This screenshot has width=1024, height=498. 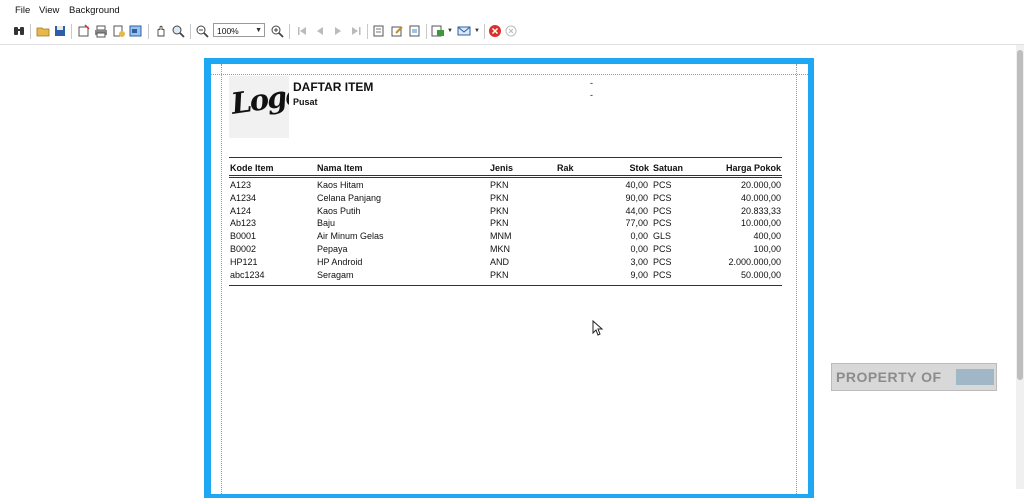 I want to click on cell-jenis: MNM, so click(x=501, y=236).